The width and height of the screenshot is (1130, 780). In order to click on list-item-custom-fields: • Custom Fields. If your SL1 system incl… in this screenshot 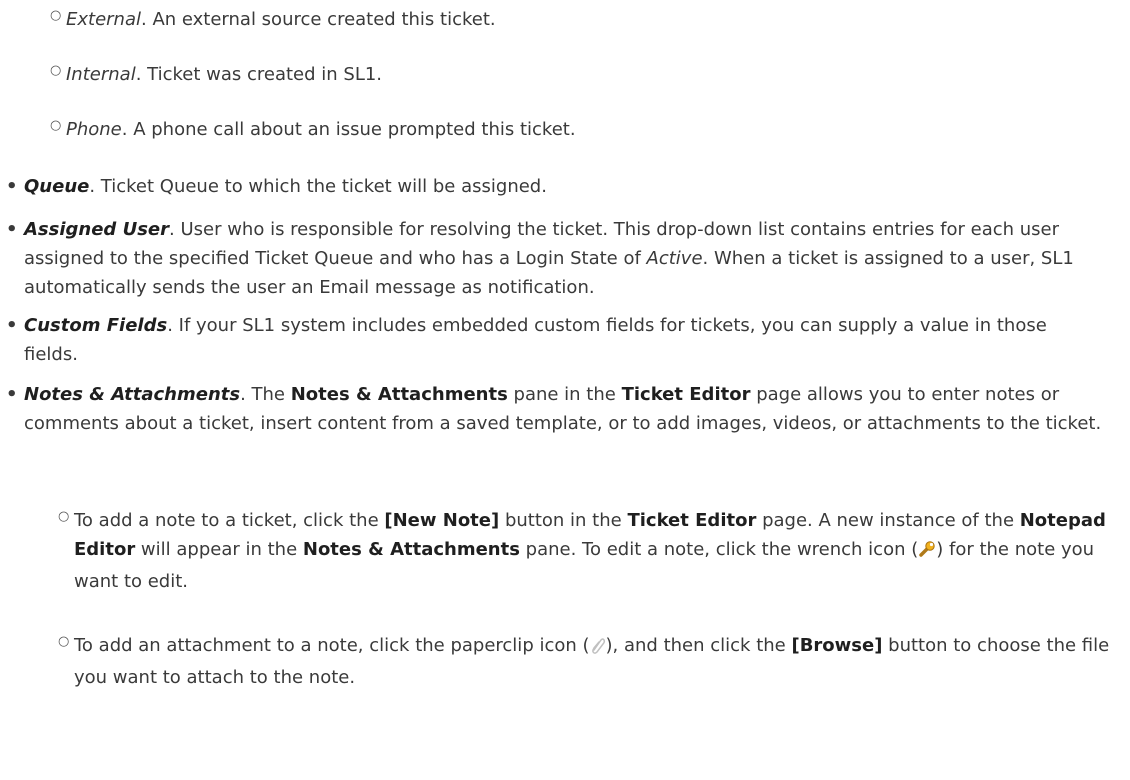, I will do `click(555, 340)`.